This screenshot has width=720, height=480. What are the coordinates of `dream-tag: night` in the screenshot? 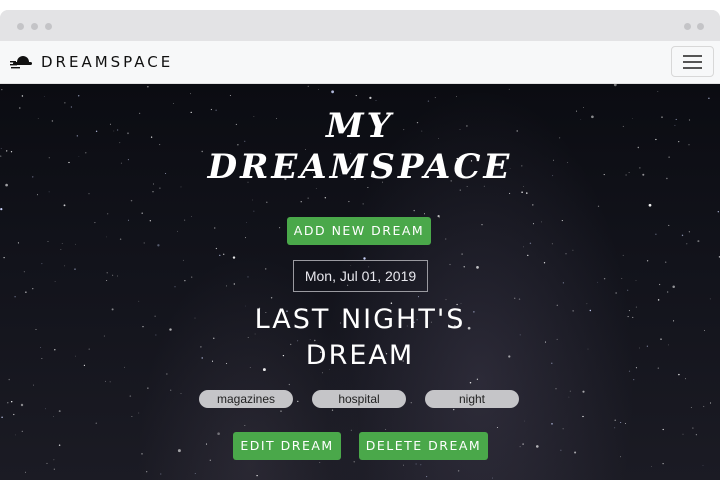 It's located at (472, 399).